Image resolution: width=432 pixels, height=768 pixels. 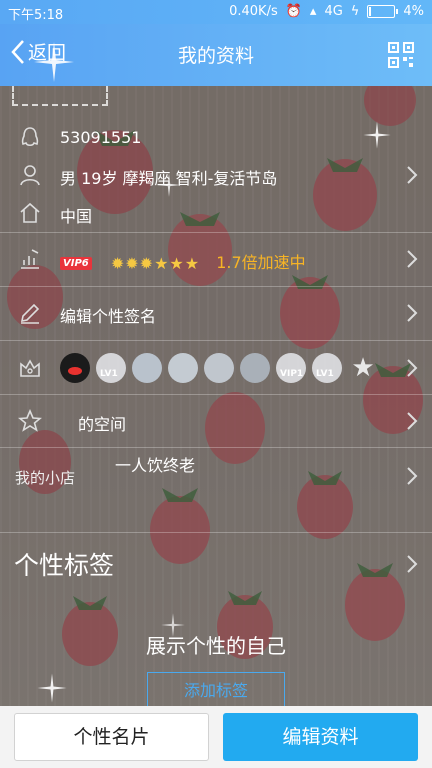 What do you see at coordinates (216, 475) in the screenshot?
I see `shop-row: 一人饮终老 我的小店` at bounding box center [216, 475].